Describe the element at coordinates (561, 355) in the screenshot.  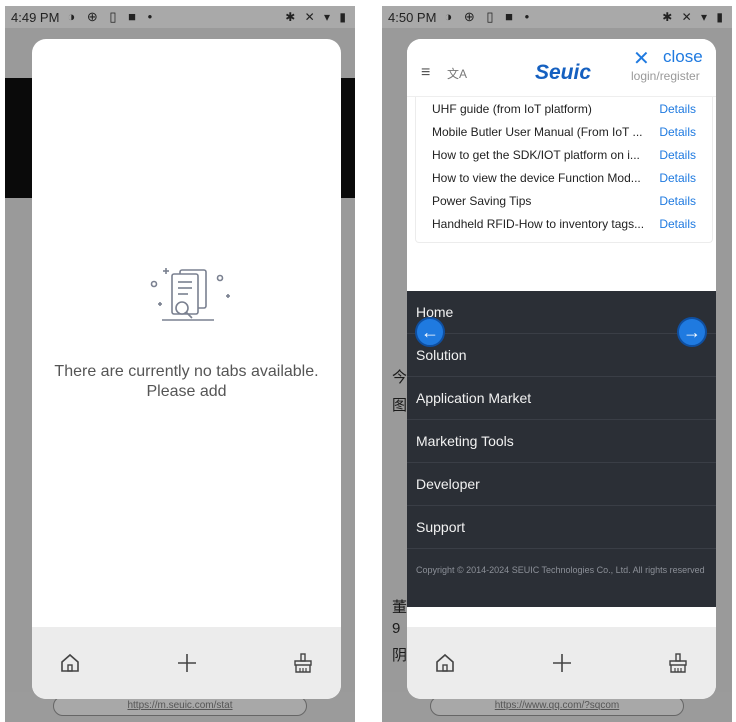
I see `menu-item-solution: Solution` at that location.